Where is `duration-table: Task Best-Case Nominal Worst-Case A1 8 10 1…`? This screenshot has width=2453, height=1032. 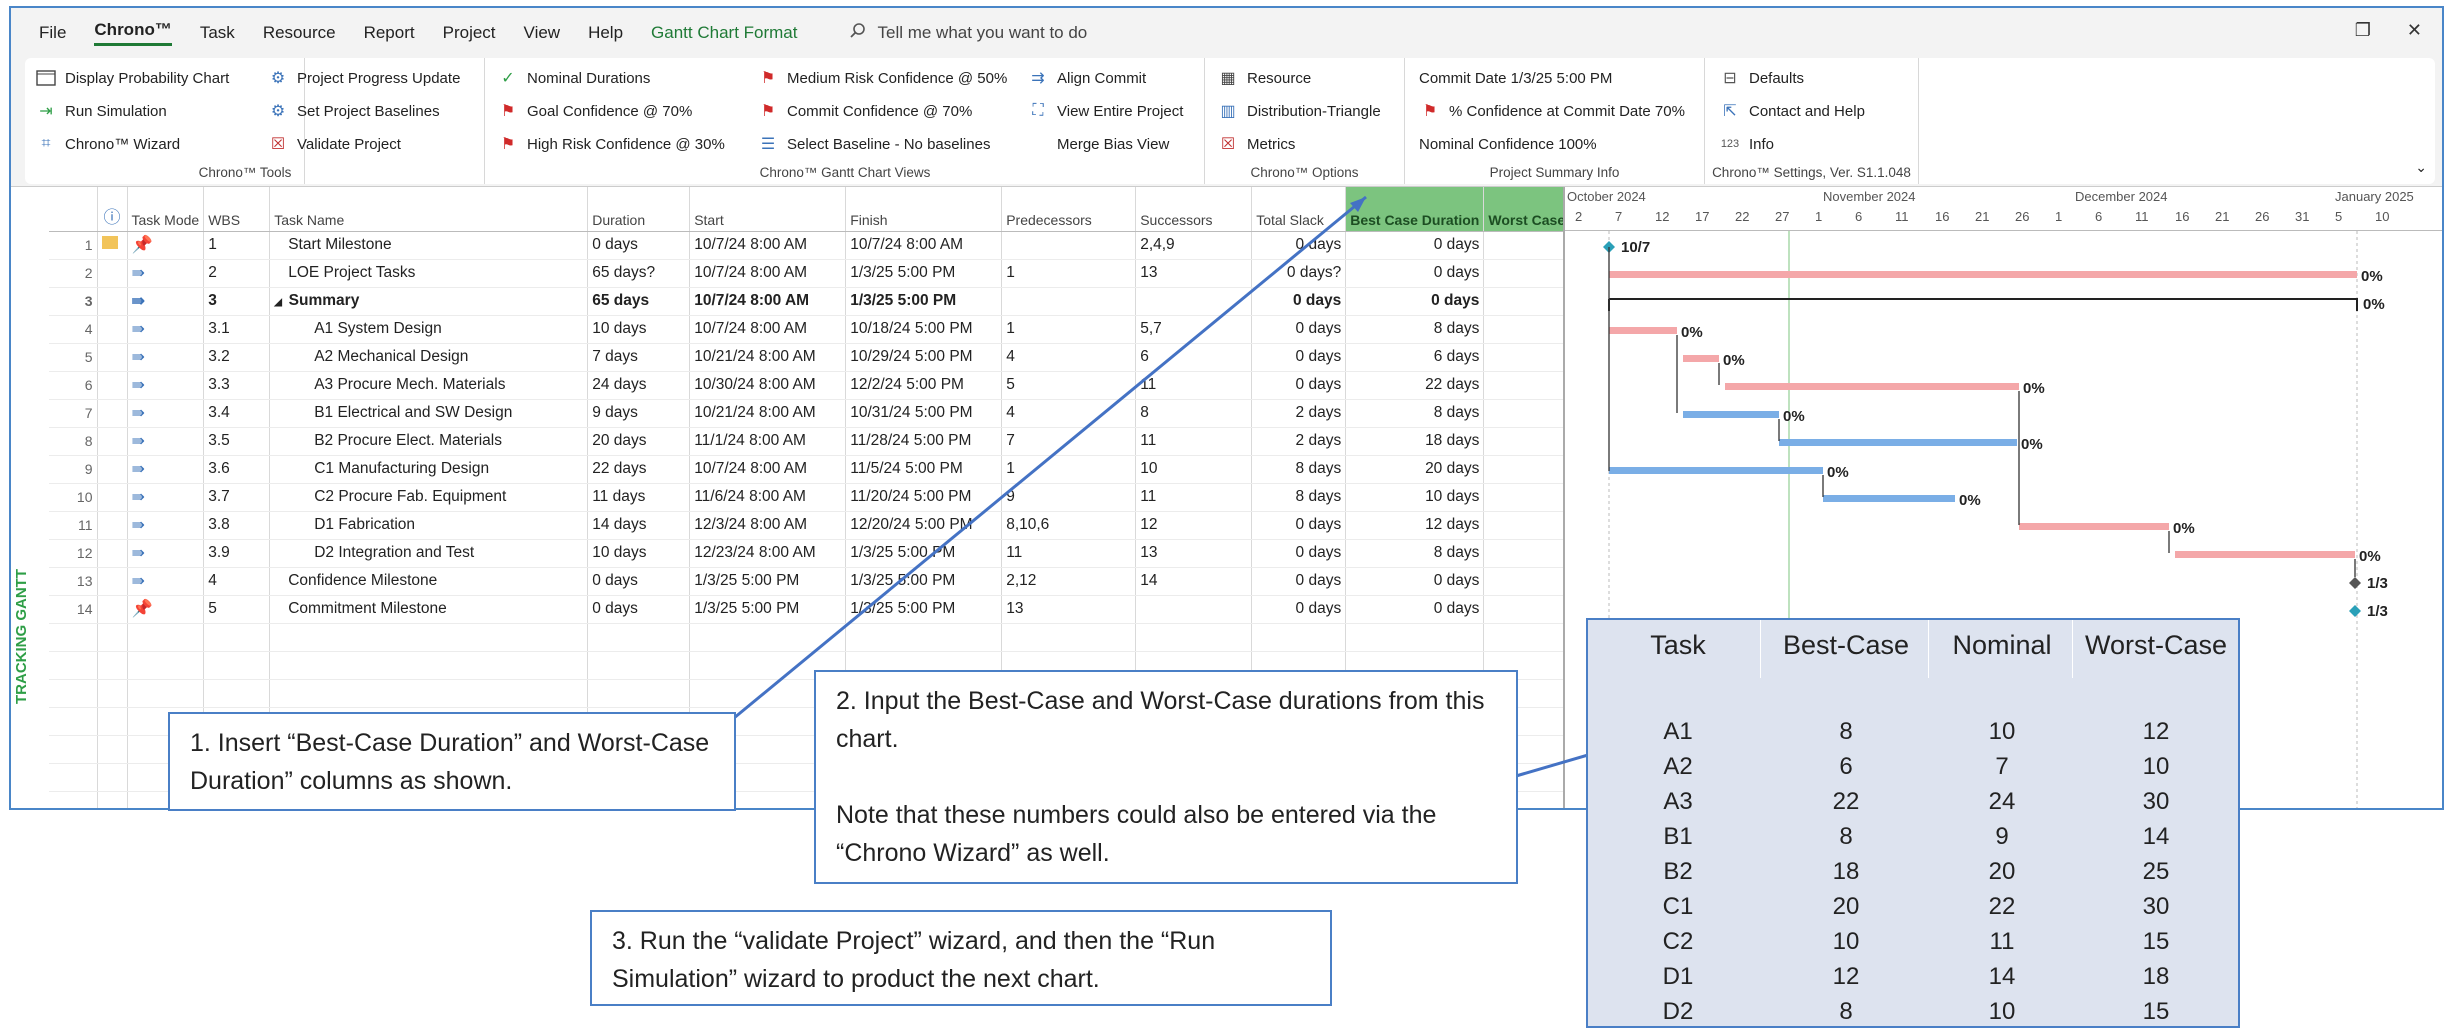 duration-table: Task Best-Case Nominal Worst-Case A1 8 10 1… is located at coordinates (1913, 823).